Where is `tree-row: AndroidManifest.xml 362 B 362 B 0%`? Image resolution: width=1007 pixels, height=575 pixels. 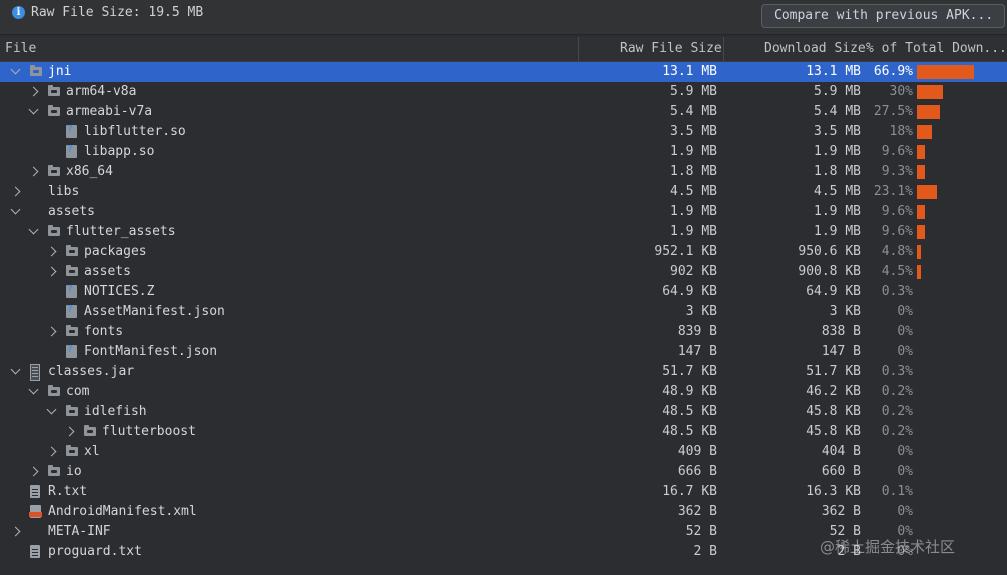 tree-row: AndroidManifest.xml 362 B 362 B 0% is located at coordinates (503, 512).